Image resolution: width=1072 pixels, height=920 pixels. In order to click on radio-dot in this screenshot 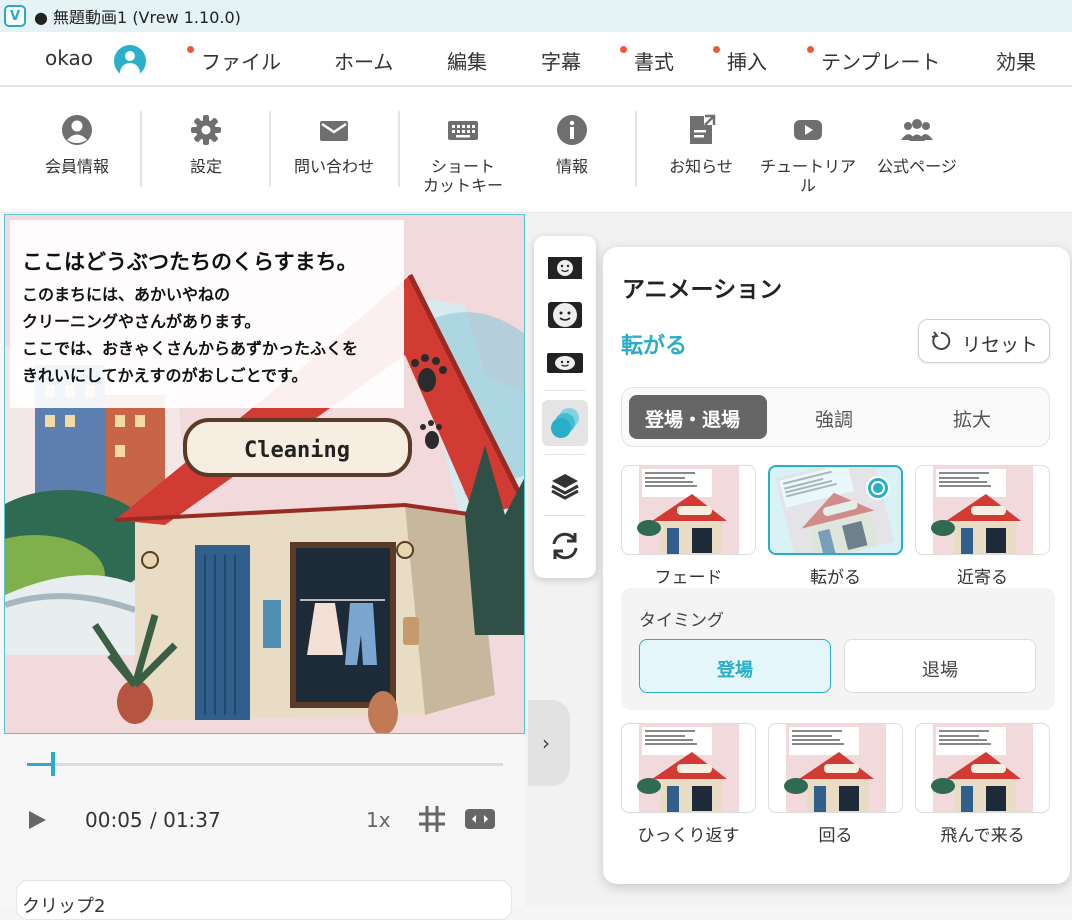, I will do `click(878, 488)`.